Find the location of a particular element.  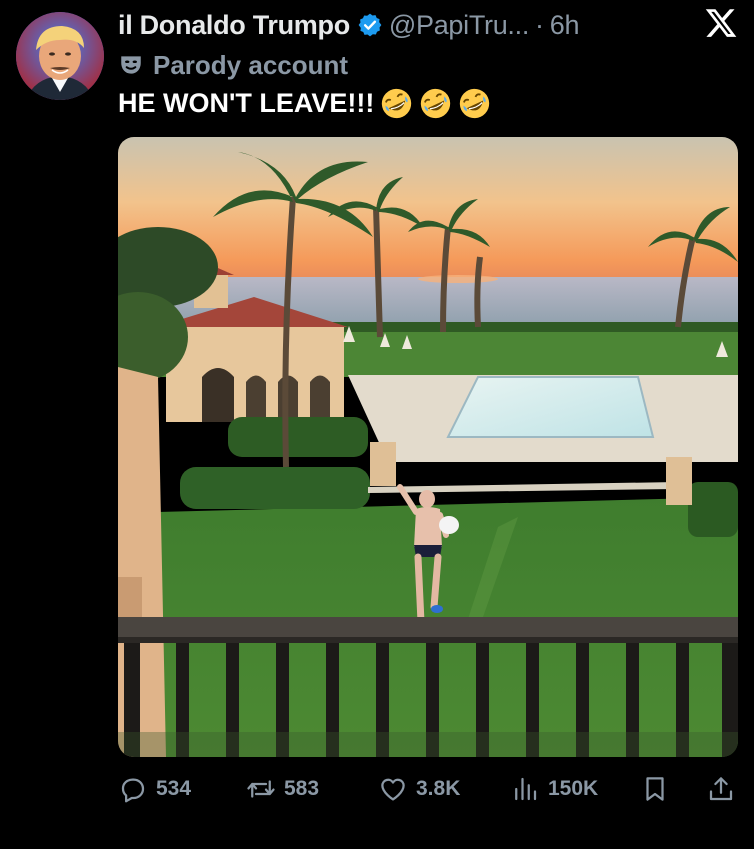

verified-badge-icon is located at coordinates (370, 25).